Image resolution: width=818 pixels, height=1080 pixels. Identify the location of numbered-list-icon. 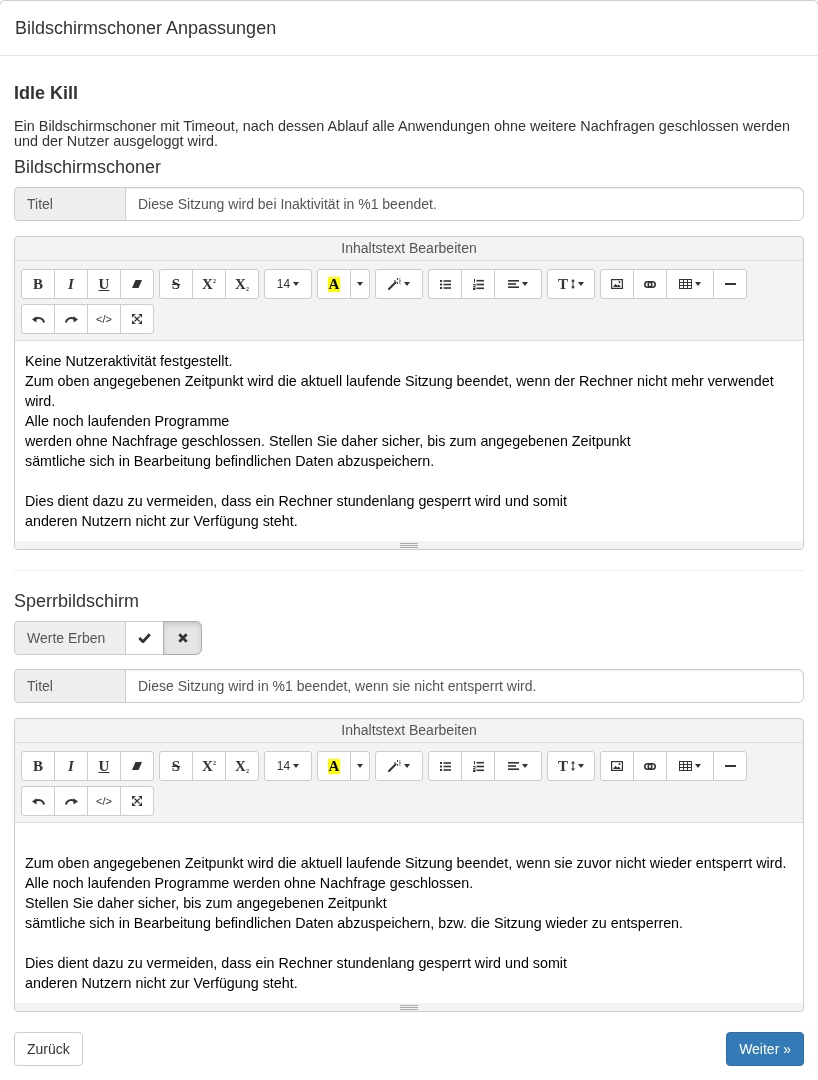
(478, 284).